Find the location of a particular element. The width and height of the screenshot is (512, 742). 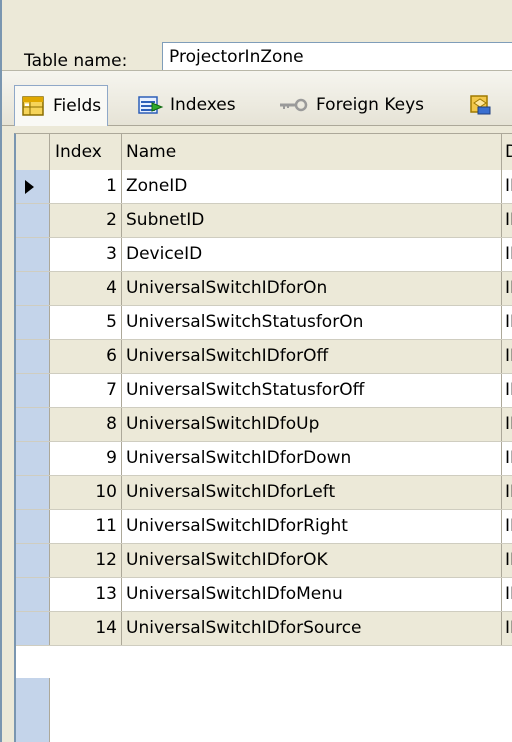

cell-index: 14 is located at coordinates (86, 628).